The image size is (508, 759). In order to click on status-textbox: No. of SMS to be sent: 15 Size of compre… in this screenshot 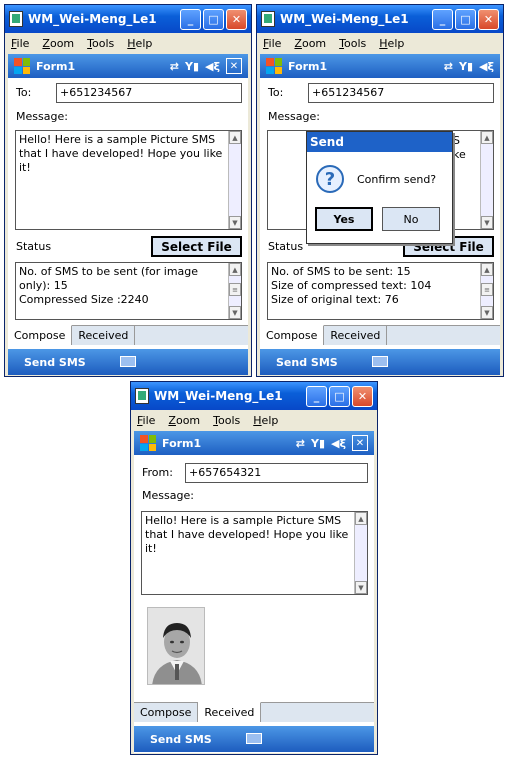, I will do `click(380, 291)`.